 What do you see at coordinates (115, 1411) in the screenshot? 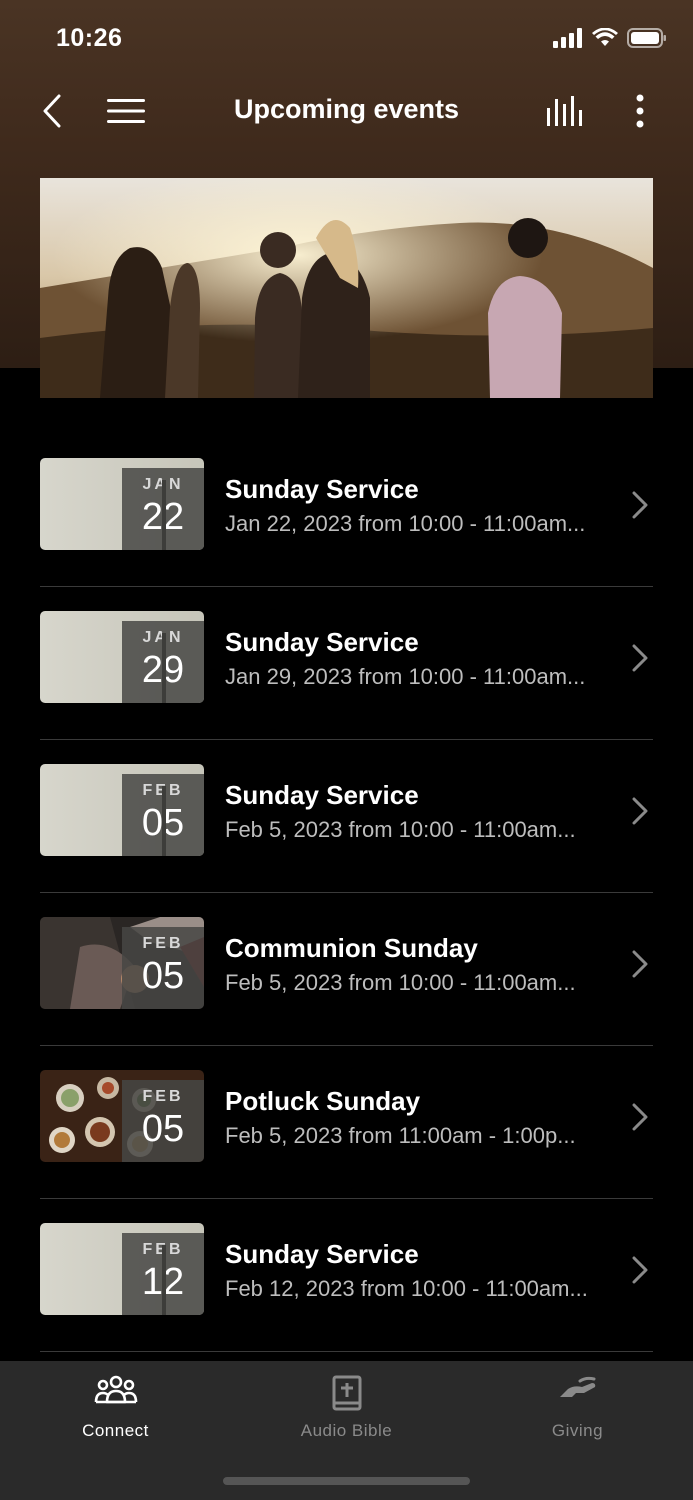
I see `tab-connect: Connect` at bounding box center [115, 1411].